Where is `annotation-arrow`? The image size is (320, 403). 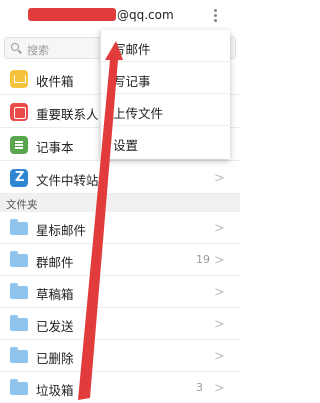
annotation-arrow is located at coordinates (100, 220).